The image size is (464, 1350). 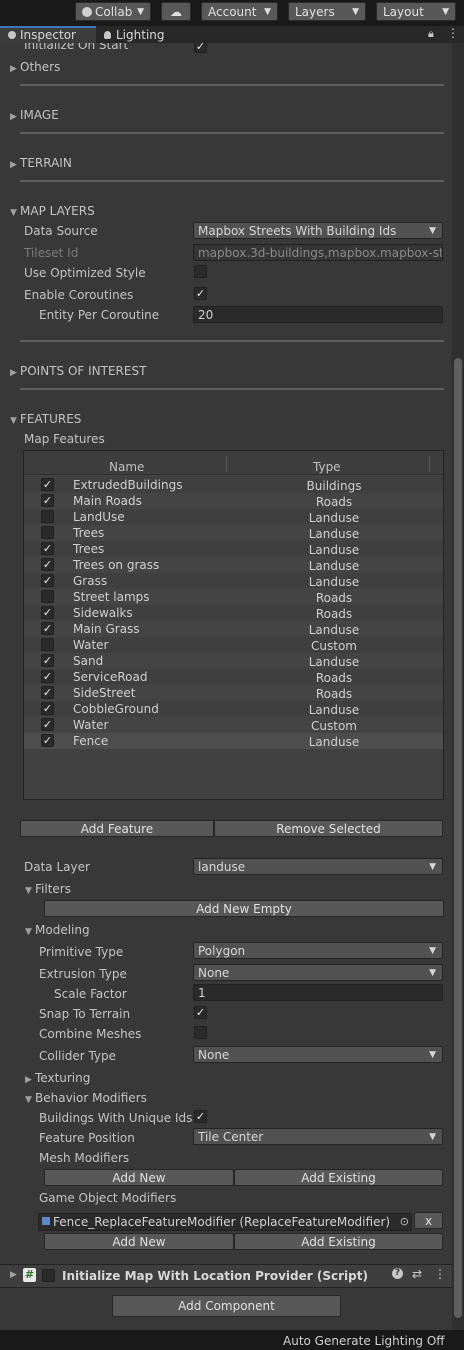 I want to click on table-row: ✓ Sidewalks Roads, so click(x=233, y=613).